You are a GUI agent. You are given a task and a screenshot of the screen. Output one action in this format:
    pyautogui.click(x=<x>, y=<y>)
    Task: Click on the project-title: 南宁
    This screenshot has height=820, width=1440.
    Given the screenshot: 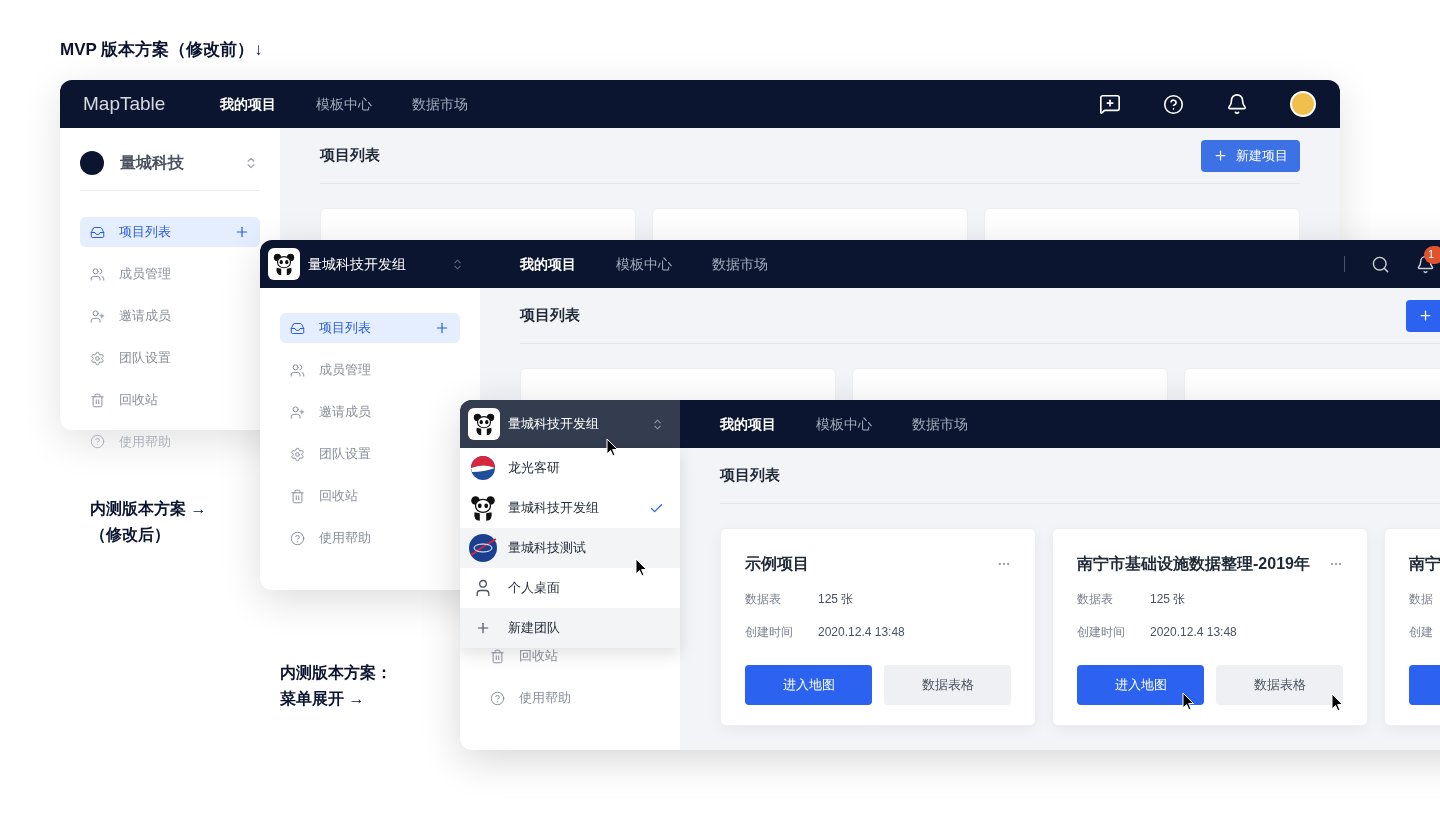 What is the action you would take?
    pyautogui.click(x=1424, y=564)
    